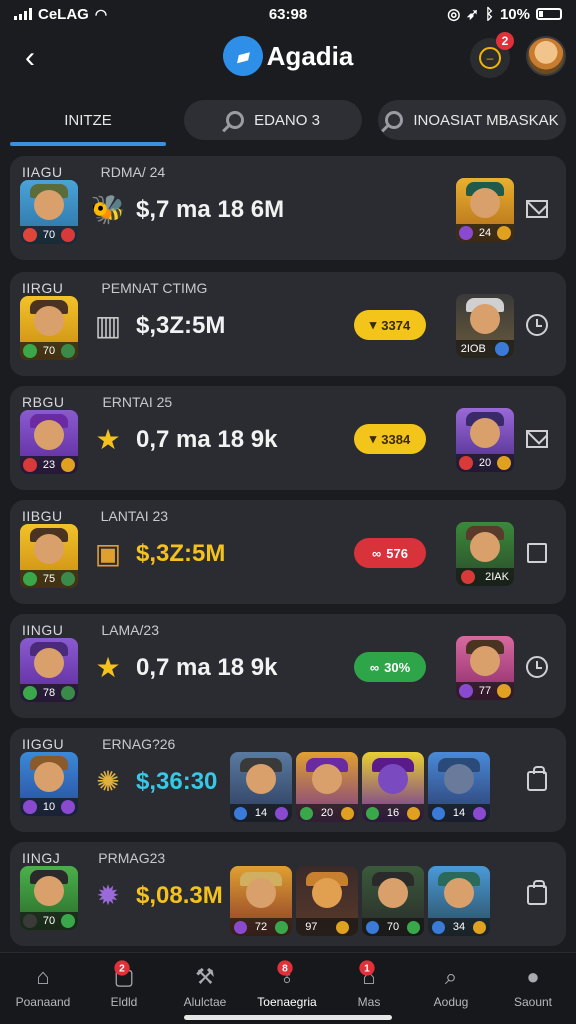 This screenshot has width=576, height=1024. Describe the element at coordinates (60, 14) in the screenshot. I see `status-left: CeLAG ◠` at that location.